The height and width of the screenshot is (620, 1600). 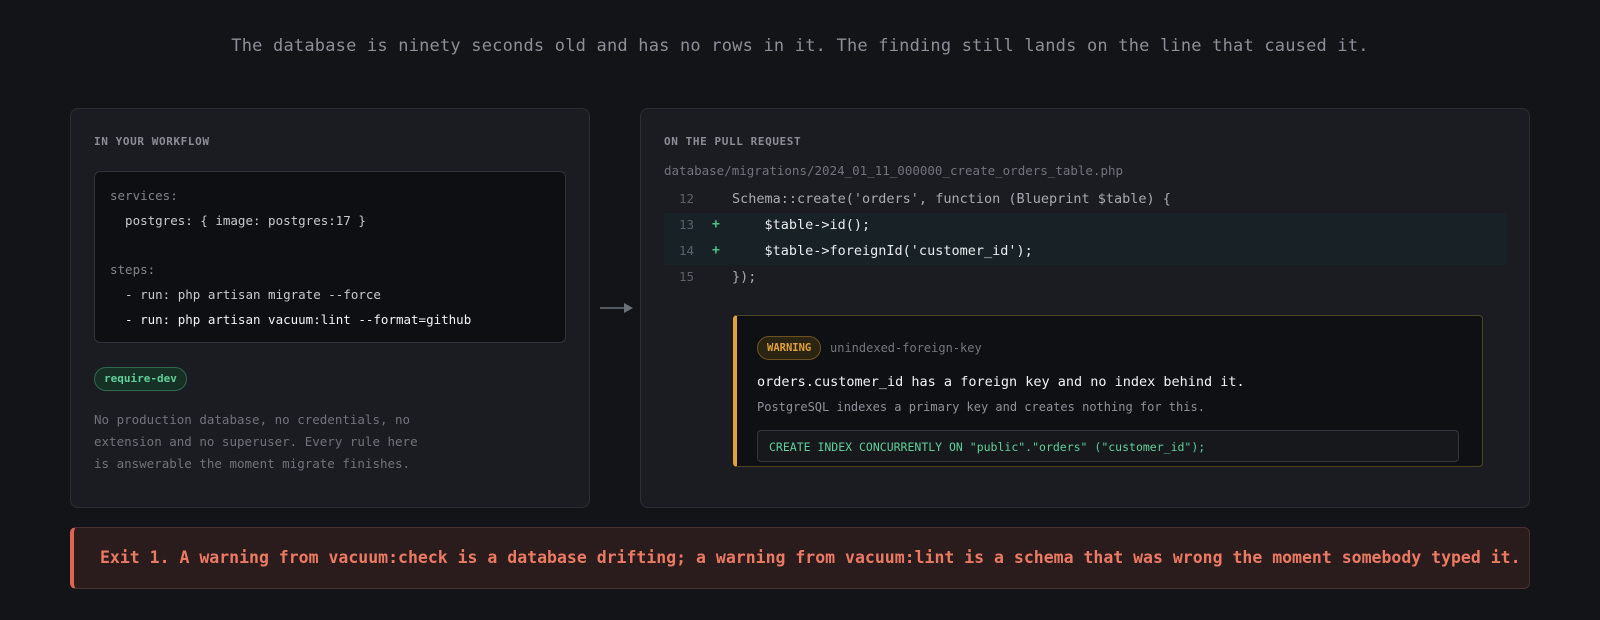 I want to click on diff-row-added: 13 + $table->id();, so click(x=1085, y=226).